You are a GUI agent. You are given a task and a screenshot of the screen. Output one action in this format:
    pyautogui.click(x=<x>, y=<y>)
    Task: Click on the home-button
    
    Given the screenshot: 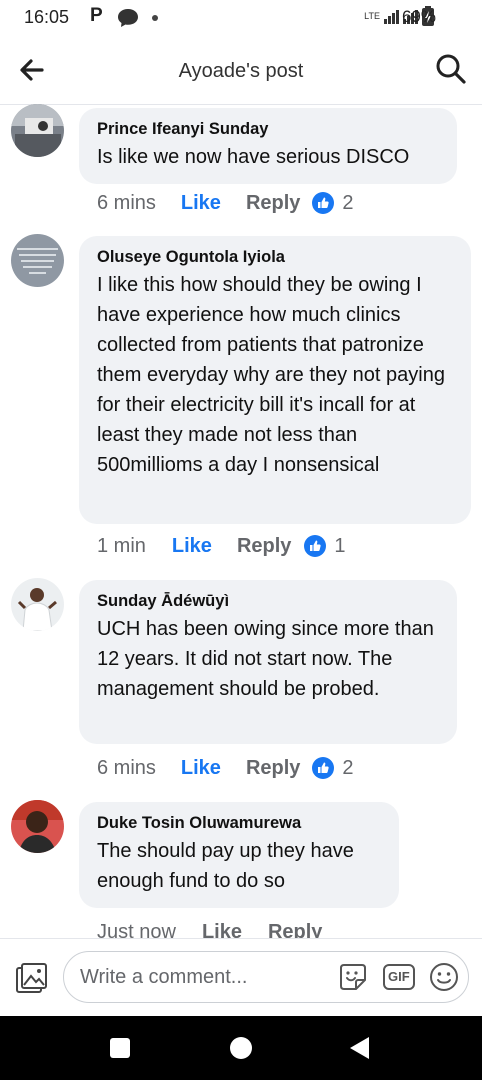 What is the action you would take?
    pyautogui.click(x=241, y=1048)
    